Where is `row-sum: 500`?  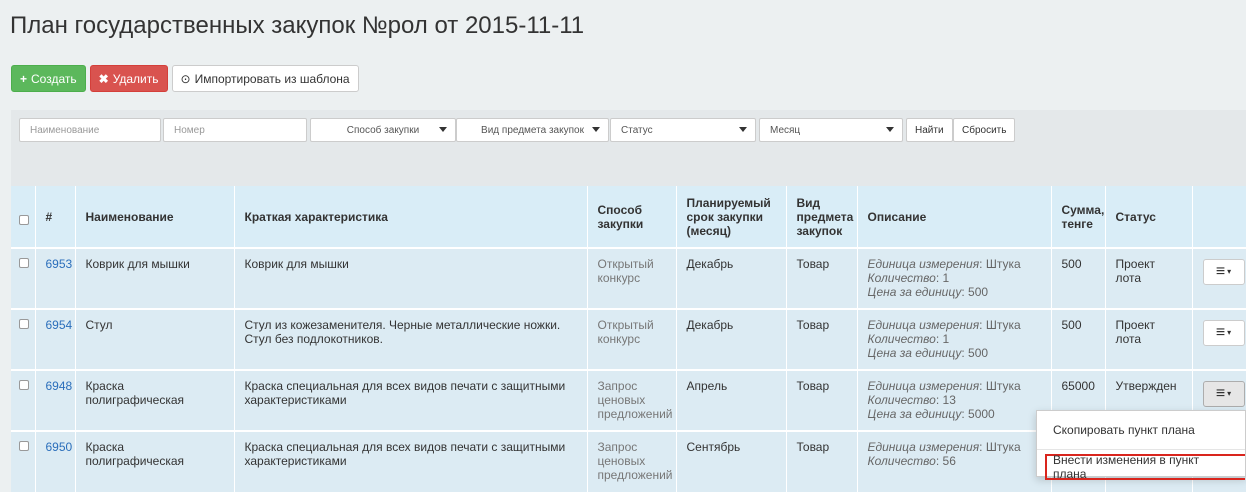 row-sum: 500 is located at coordinates (1078, 278).